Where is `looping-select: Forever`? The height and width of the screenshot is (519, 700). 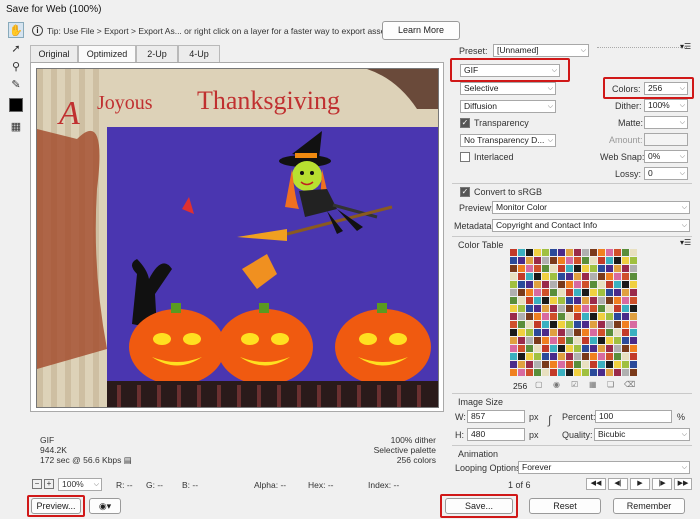
looping-select: Forever is located at coordinates (604, 467).